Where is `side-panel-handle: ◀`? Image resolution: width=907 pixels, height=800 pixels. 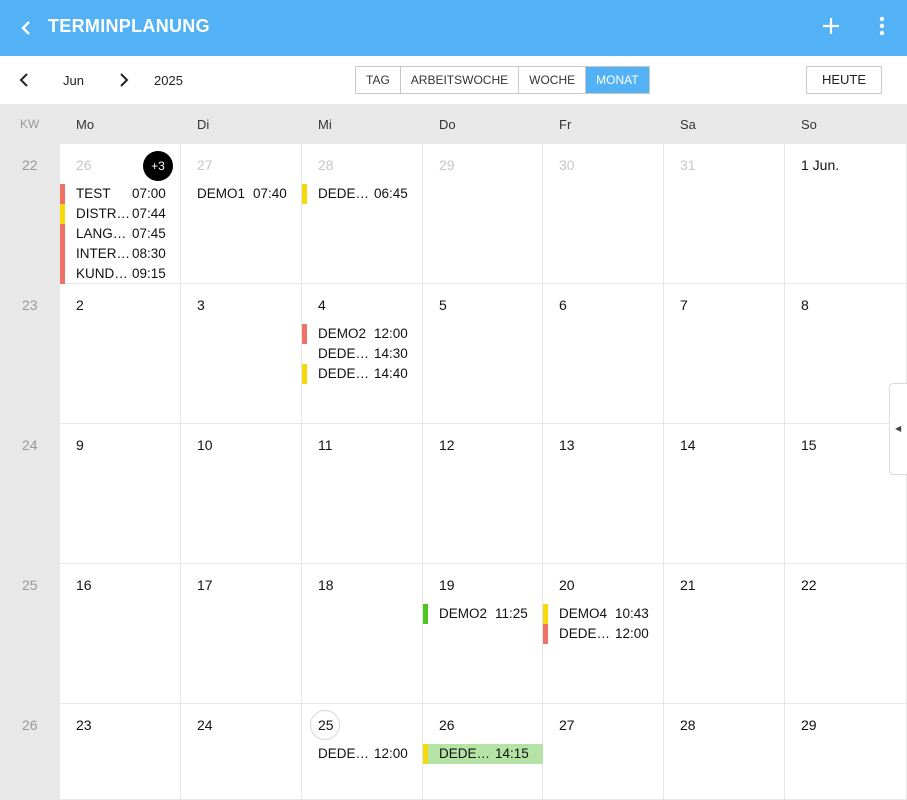
side-panel-handle: ◀ is located at coordinates (898, 429).